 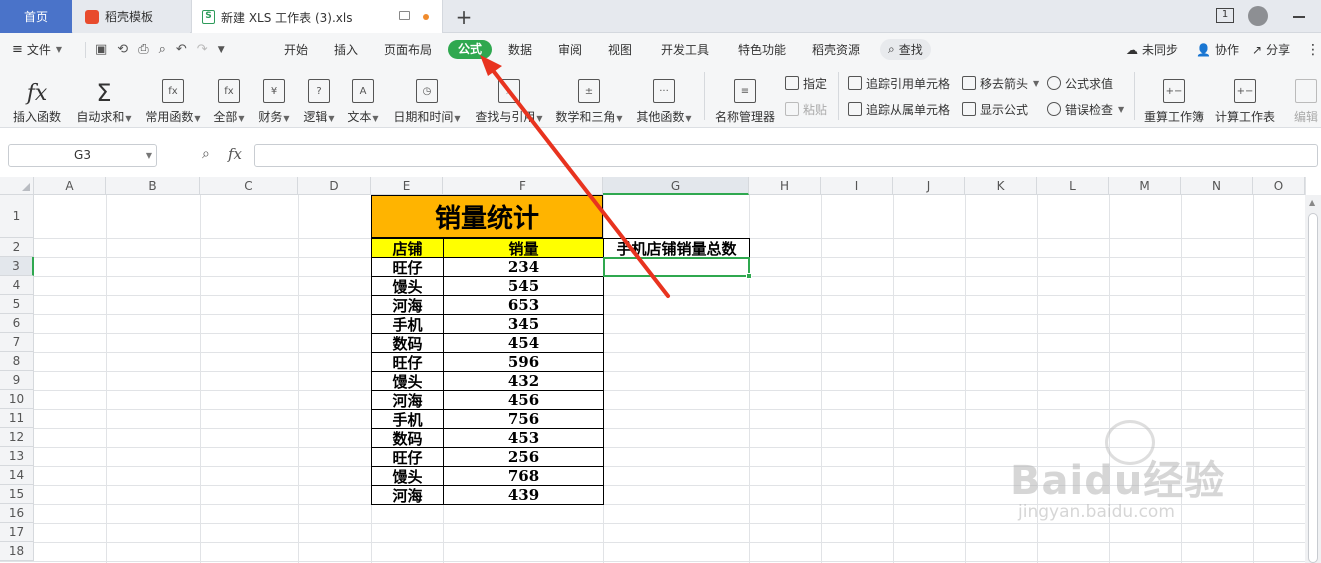 I want to click on annotation-arrow-icon, so click(x=575, y=176).